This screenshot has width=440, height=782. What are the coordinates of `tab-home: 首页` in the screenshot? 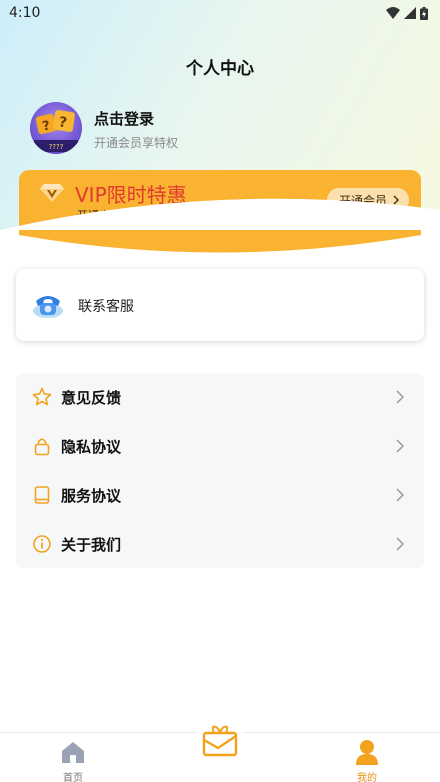 It's located at (73, 757).